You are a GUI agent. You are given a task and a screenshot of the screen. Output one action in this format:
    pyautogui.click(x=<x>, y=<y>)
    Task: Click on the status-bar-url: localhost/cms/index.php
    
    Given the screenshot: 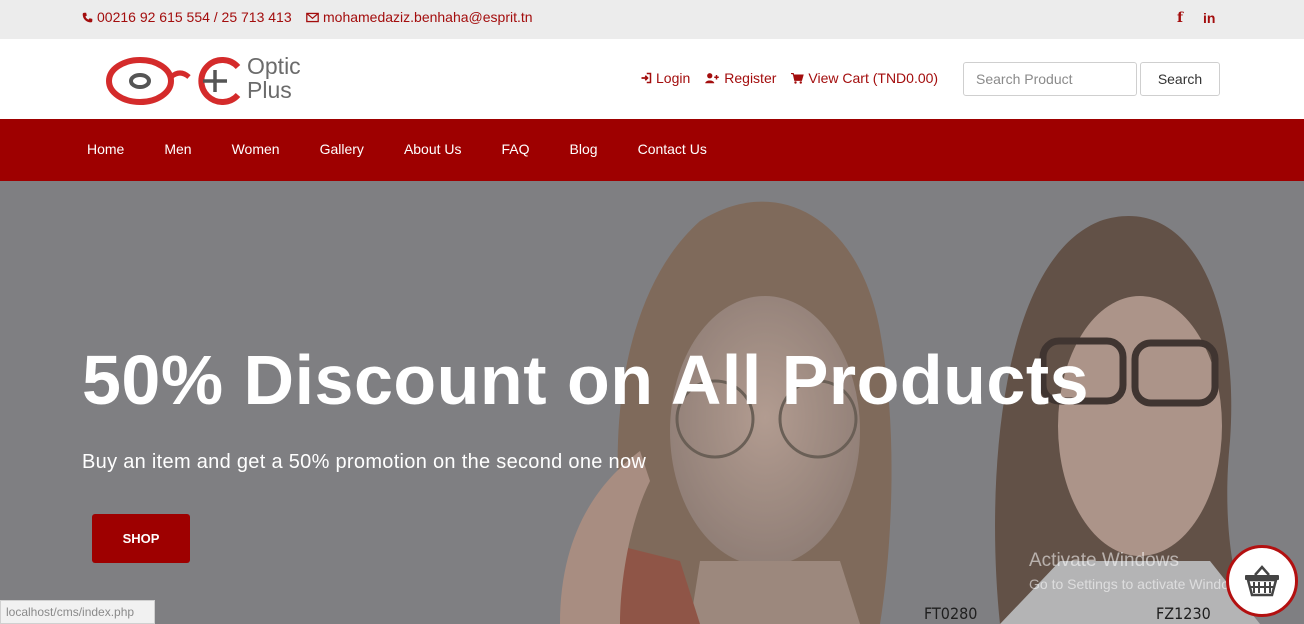 What is the action you would take?
    pyautogui.click(x=77, y=612)
    